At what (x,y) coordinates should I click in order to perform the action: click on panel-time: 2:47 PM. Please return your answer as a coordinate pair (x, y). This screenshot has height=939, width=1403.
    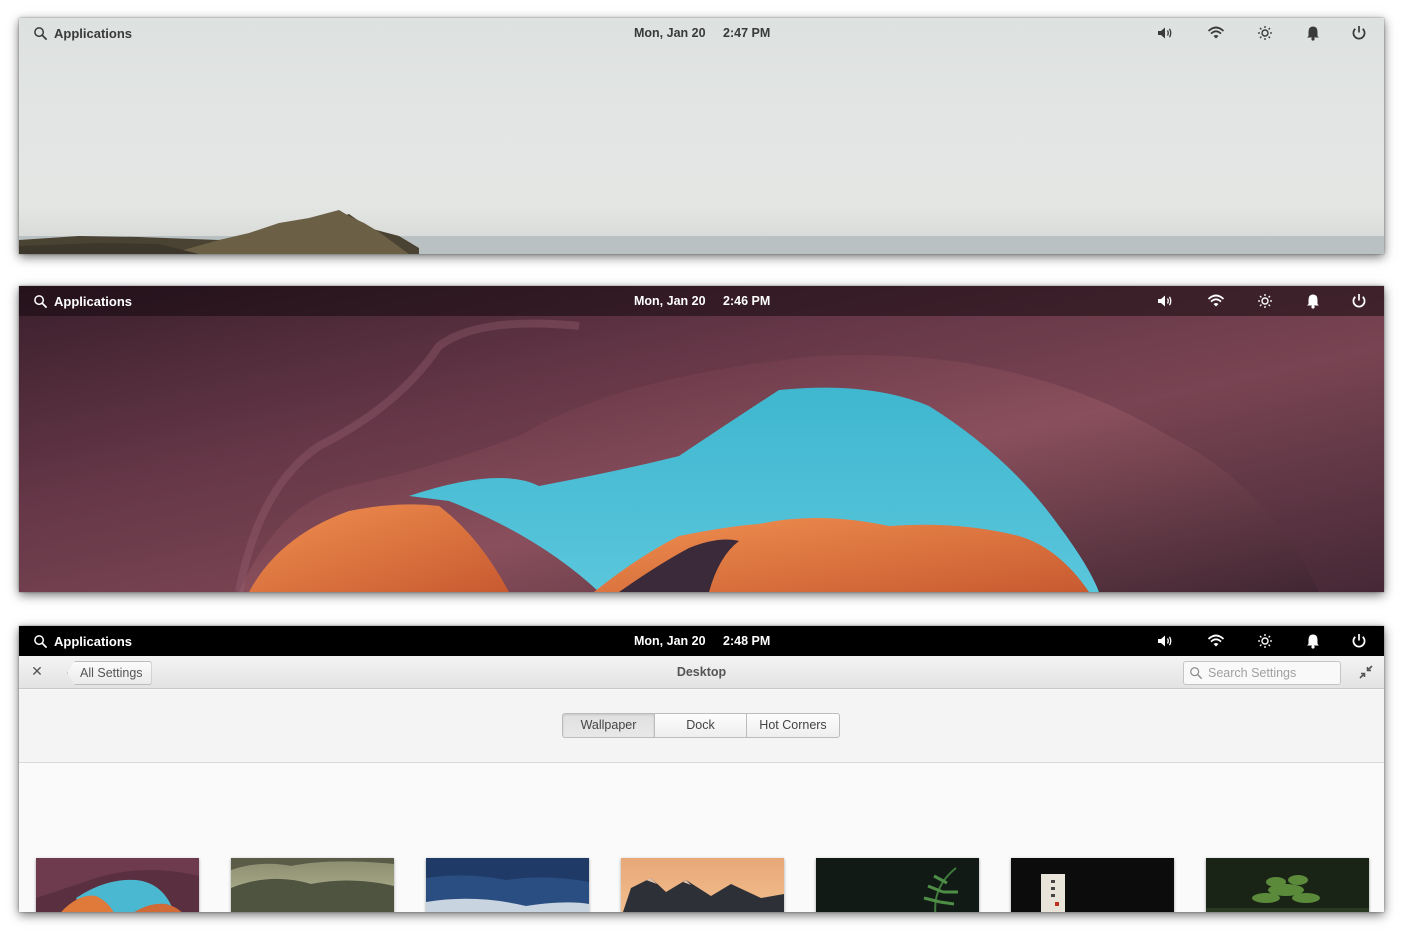
    Looking at the image, I should click on (746, 33).